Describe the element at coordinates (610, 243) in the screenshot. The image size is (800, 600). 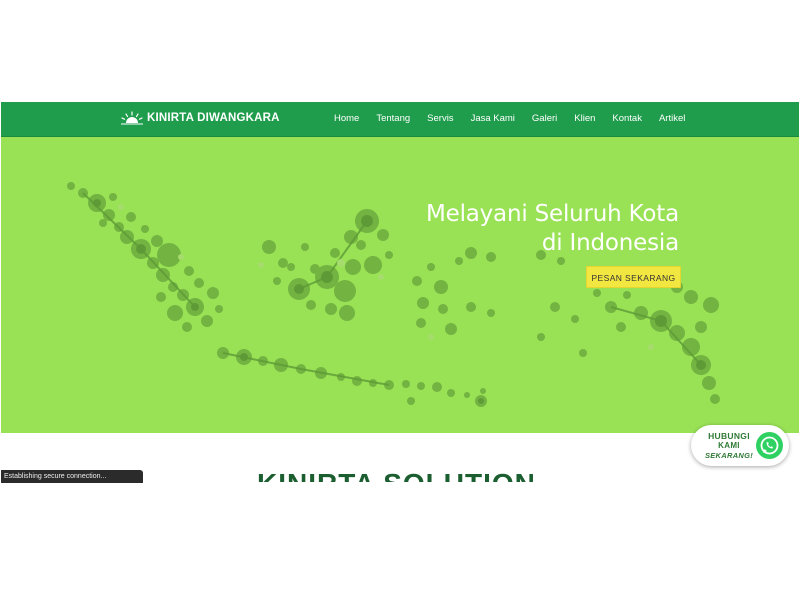
I see `hero-headline-line2: di Indonesia` at that location.